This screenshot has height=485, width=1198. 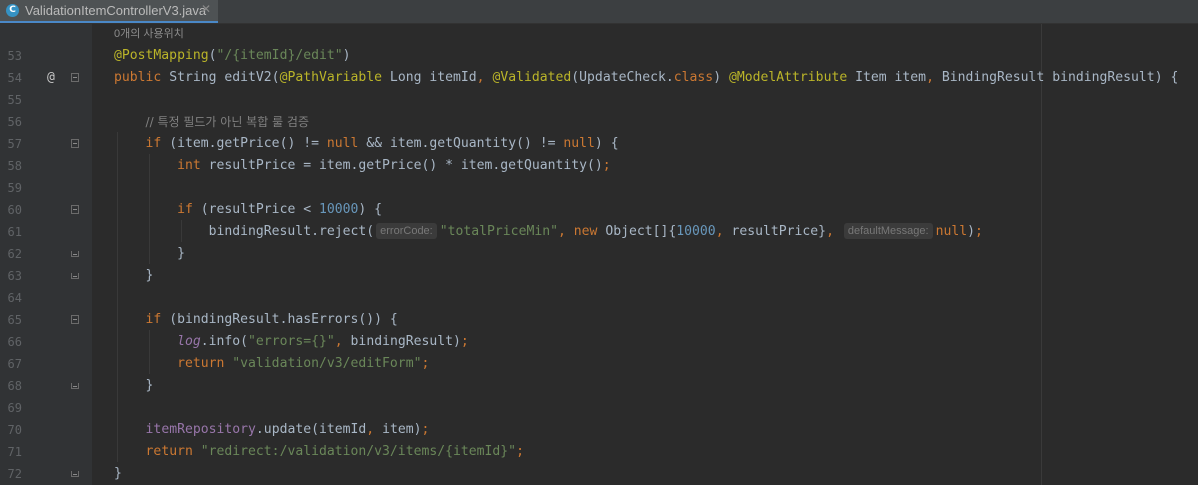 What do you see at coordinates (11, 320) in the screenshot?
I see `line-number: 65` at bounding box center [11, 320].